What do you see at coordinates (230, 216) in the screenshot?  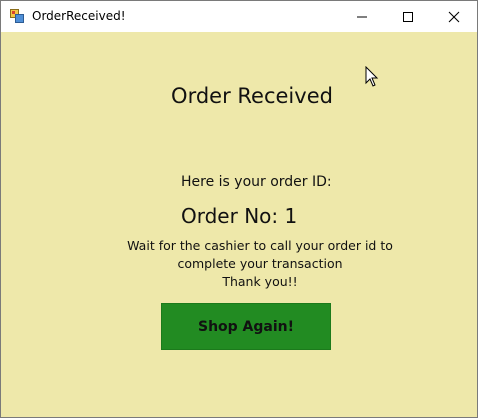 I see `order-label: Order No:` at bounding box center [230, 216].